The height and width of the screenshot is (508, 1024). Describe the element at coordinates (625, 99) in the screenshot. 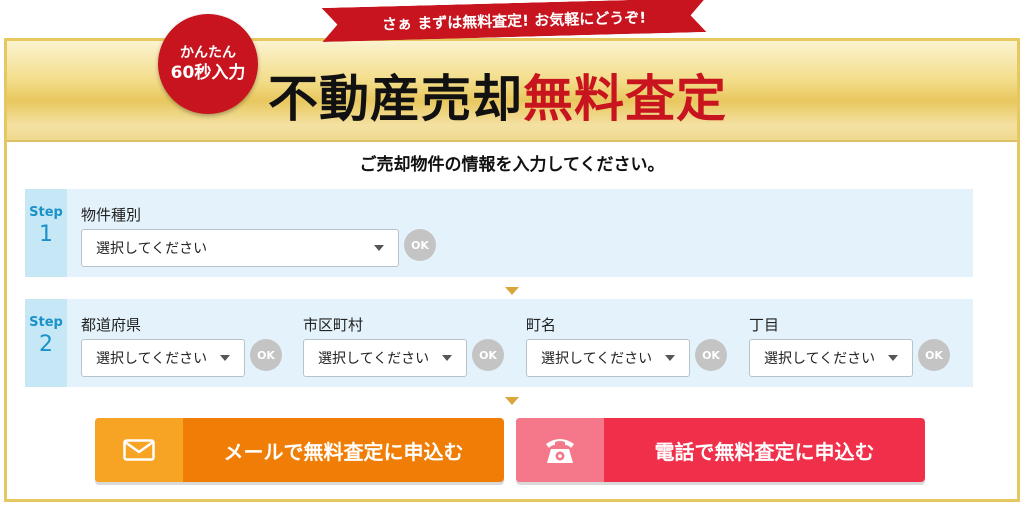

I see `title-red: 無料査定` at that location.